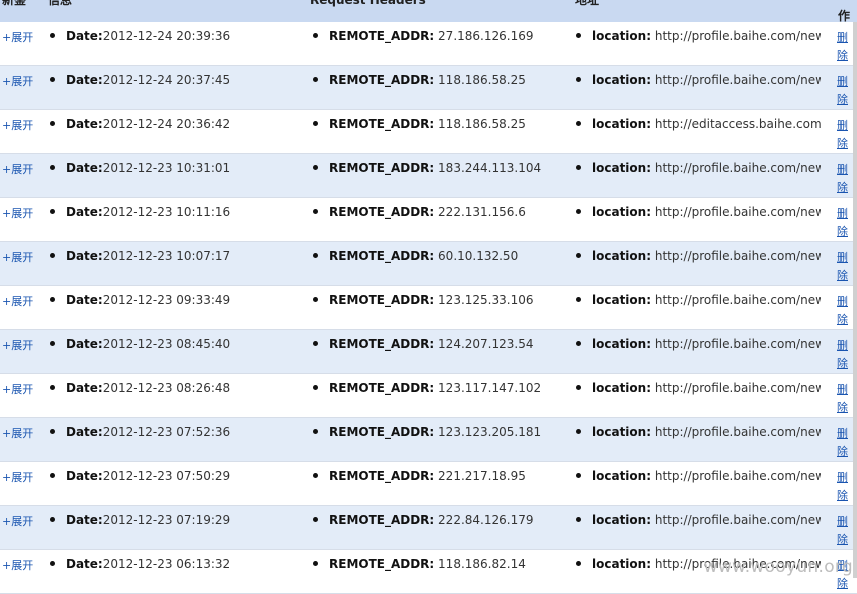 Image resolution: width=857 pixels, height=594 pixels. What do you see at coordinates (423, 520) in the screenshot?
I see `request-cell: REMOTE_ADDR: 222.84.126.179` at bounding box center [423, 520].